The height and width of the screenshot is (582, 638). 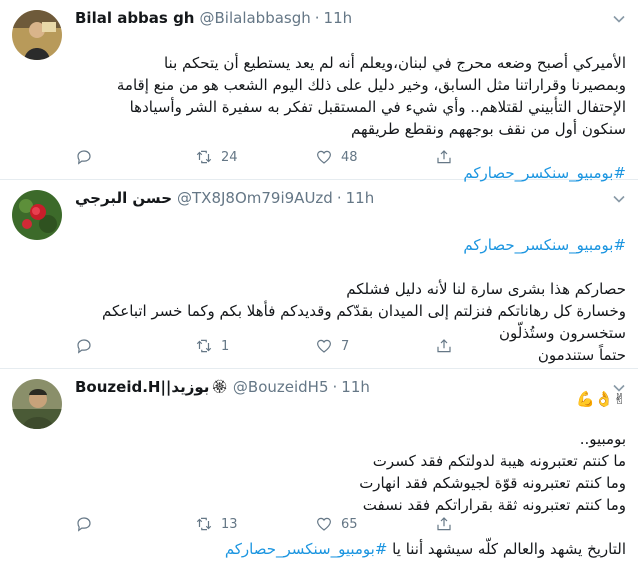 I want to click on like-count: 48, so click(x=349, y=157).